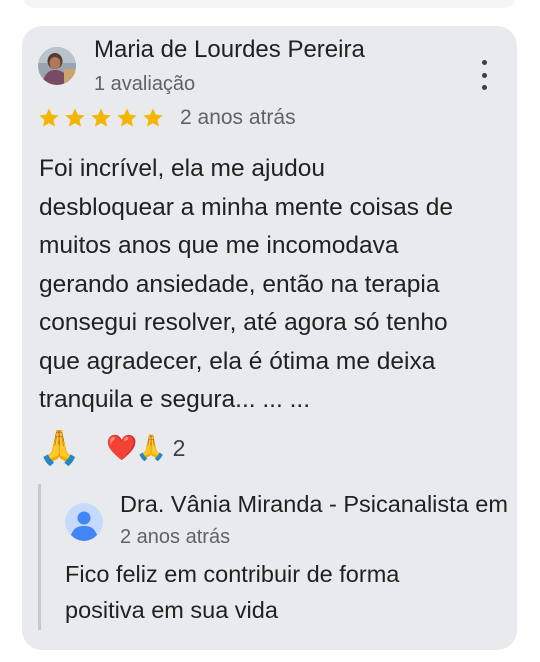  I want to click on reviewer-avatar, so click(57, 66).